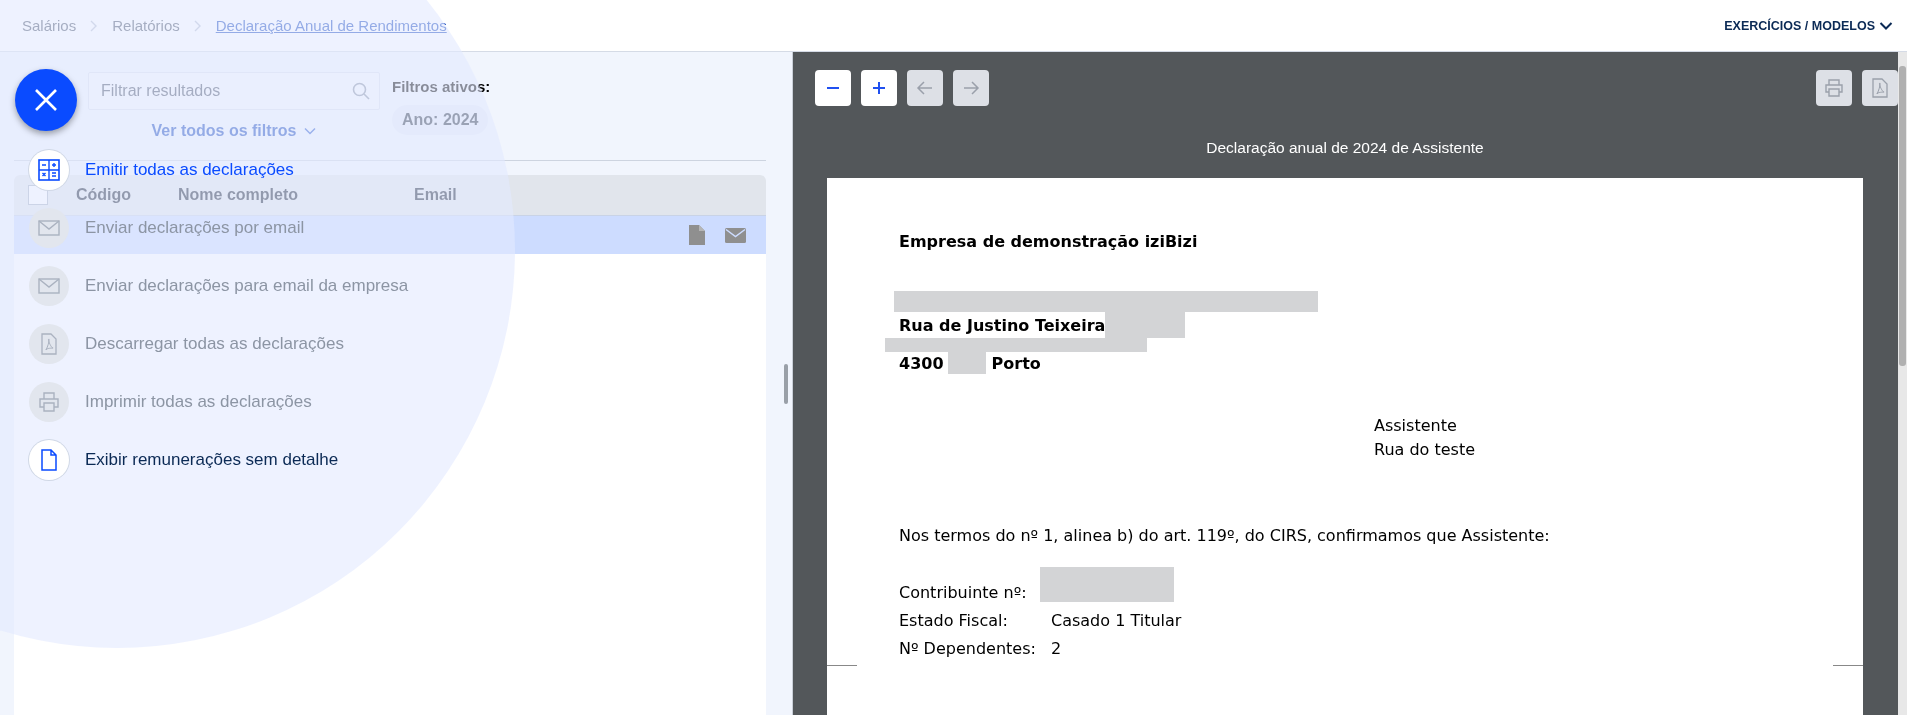 Image resolution: width=1907 pixels, height=715 pixels. What do you see at coordinates (146, 25) in the screenshot?
I see `breadcrumb-link: Relatórios` at bounding box center [146, 25].